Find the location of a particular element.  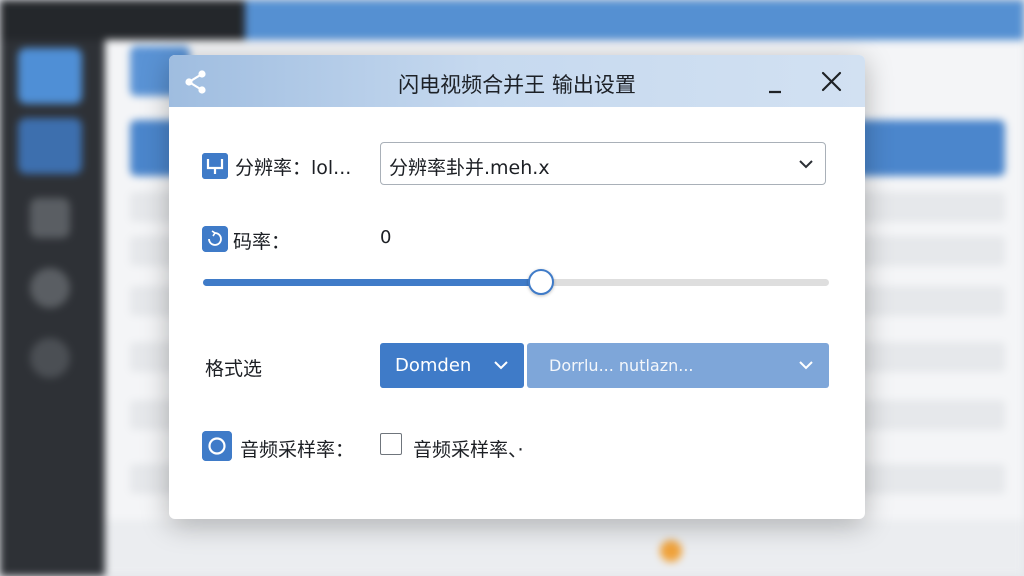

close-icon is located at coordinates (831, 81).